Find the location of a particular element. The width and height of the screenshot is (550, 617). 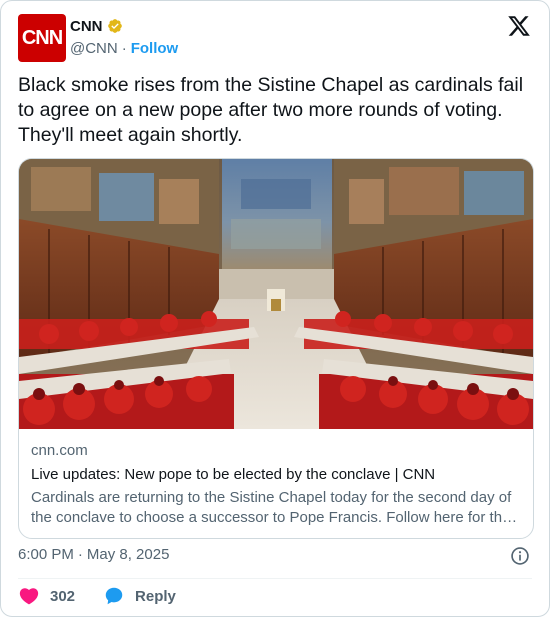

tweet-actions: 302 Reply is located at coordinates (97, 596).